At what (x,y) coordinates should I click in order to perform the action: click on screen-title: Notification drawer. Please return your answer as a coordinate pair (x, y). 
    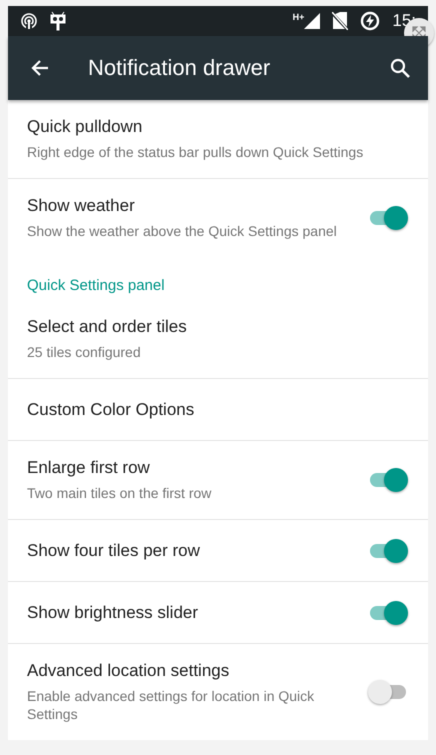
    Looking at the image, I should click on (180, 68).